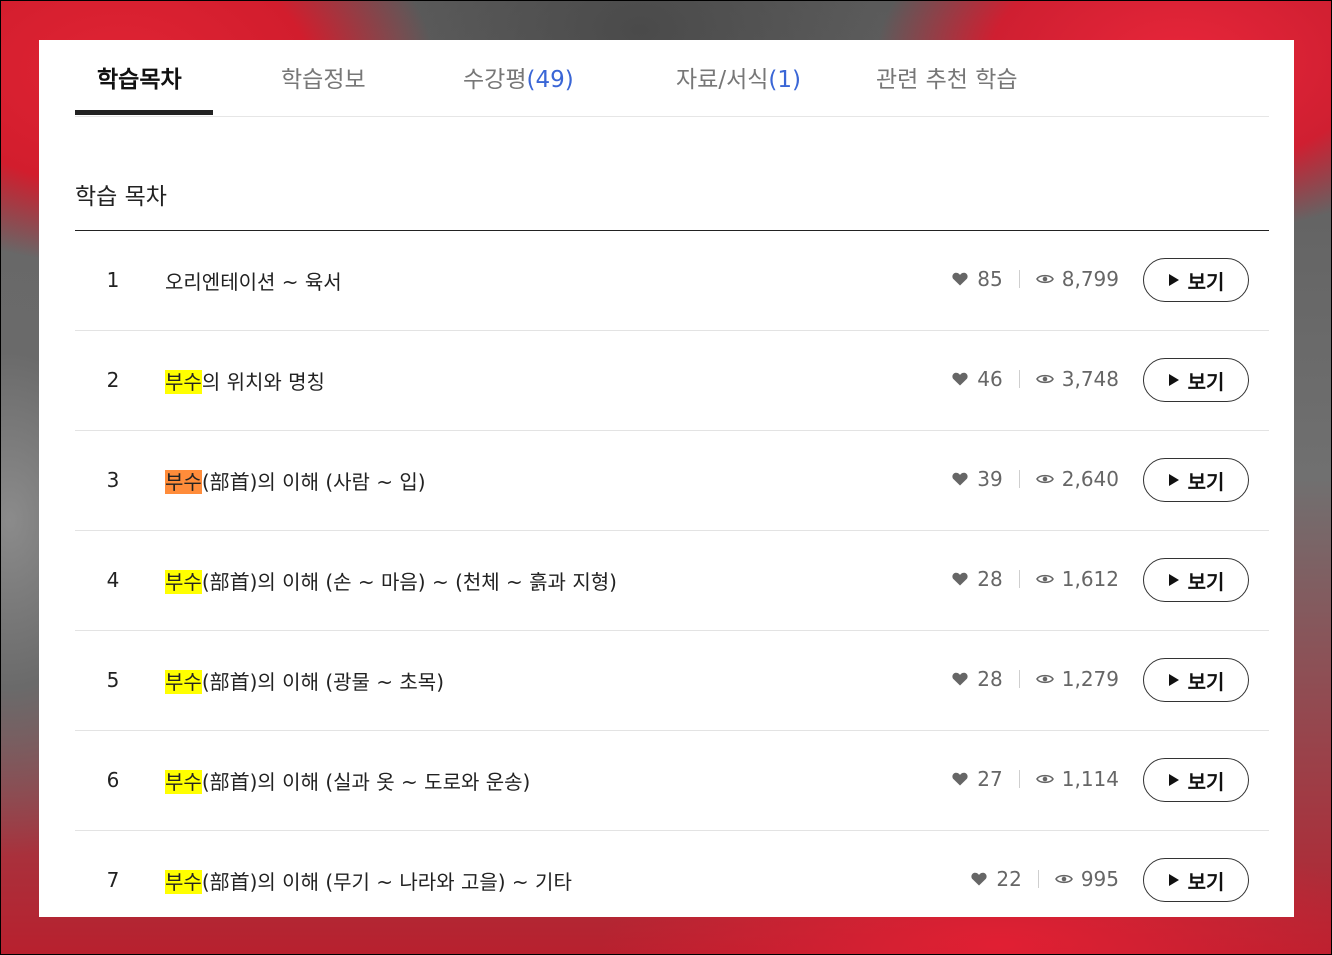 This screenshot has height=955, width=1332. What do you see at coordinates (990, 379) in the screenshot?
I see `like-count: 46` at bounding box center [990, 379].